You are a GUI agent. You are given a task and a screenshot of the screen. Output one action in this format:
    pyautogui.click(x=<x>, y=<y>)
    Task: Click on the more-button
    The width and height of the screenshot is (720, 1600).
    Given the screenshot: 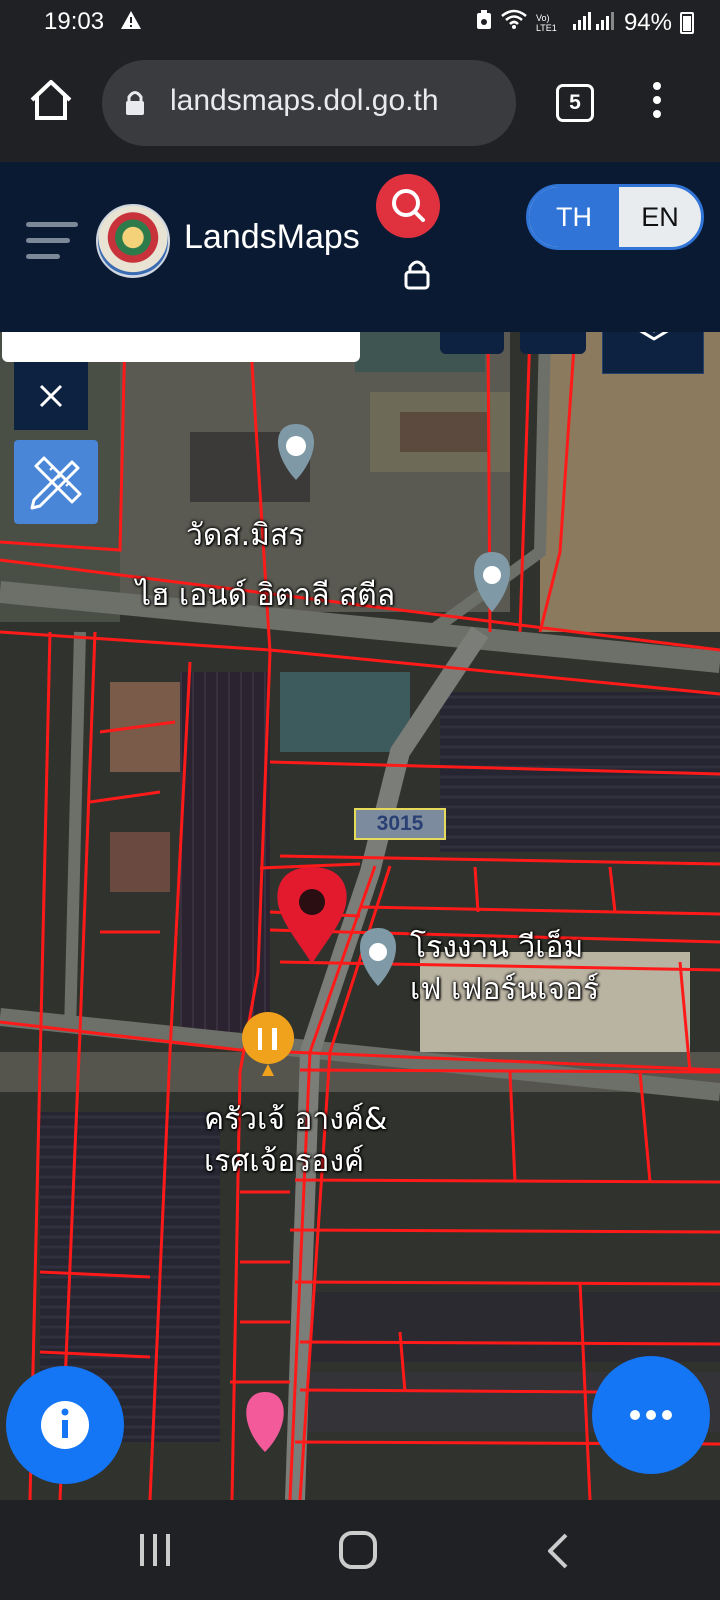 What is the action you would take?
    pyautogui.click(x=651, y=1415)
    